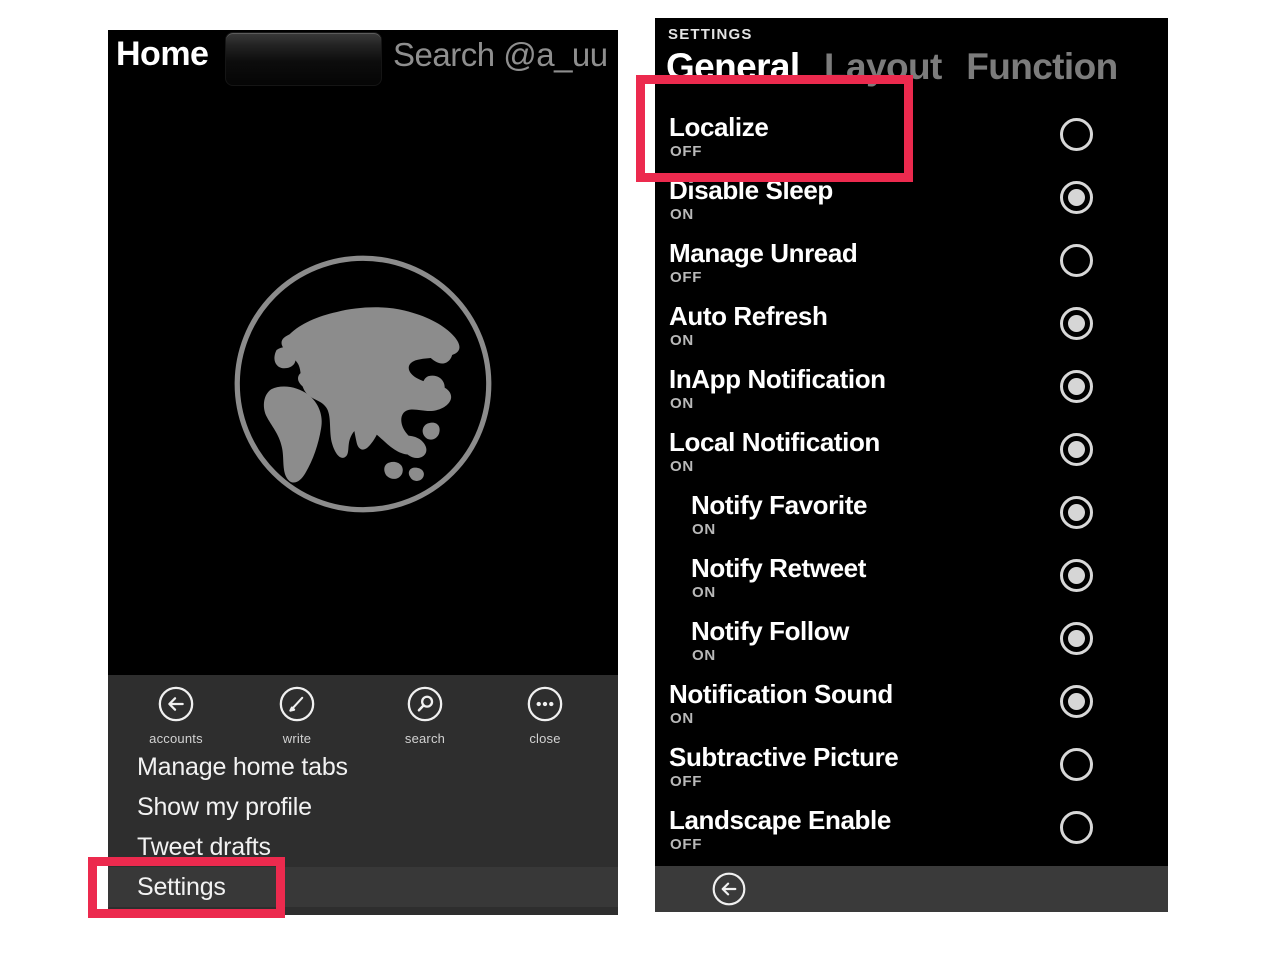  I want to click on globe-icon, so click(363, 383).